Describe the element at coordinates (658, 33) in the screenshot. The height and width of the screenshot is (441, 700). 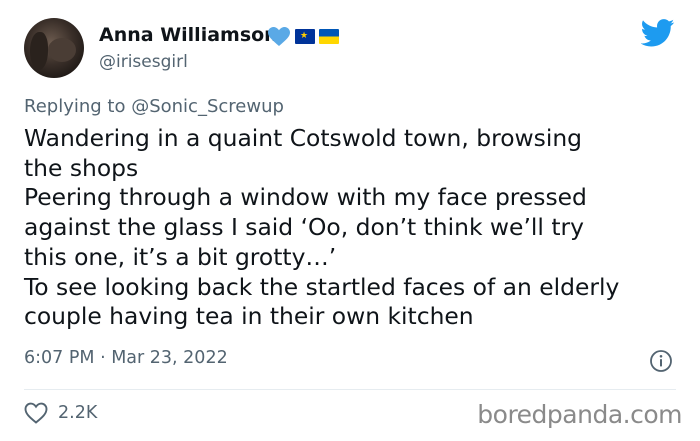
I see `twitter-bird-icon` at that location.